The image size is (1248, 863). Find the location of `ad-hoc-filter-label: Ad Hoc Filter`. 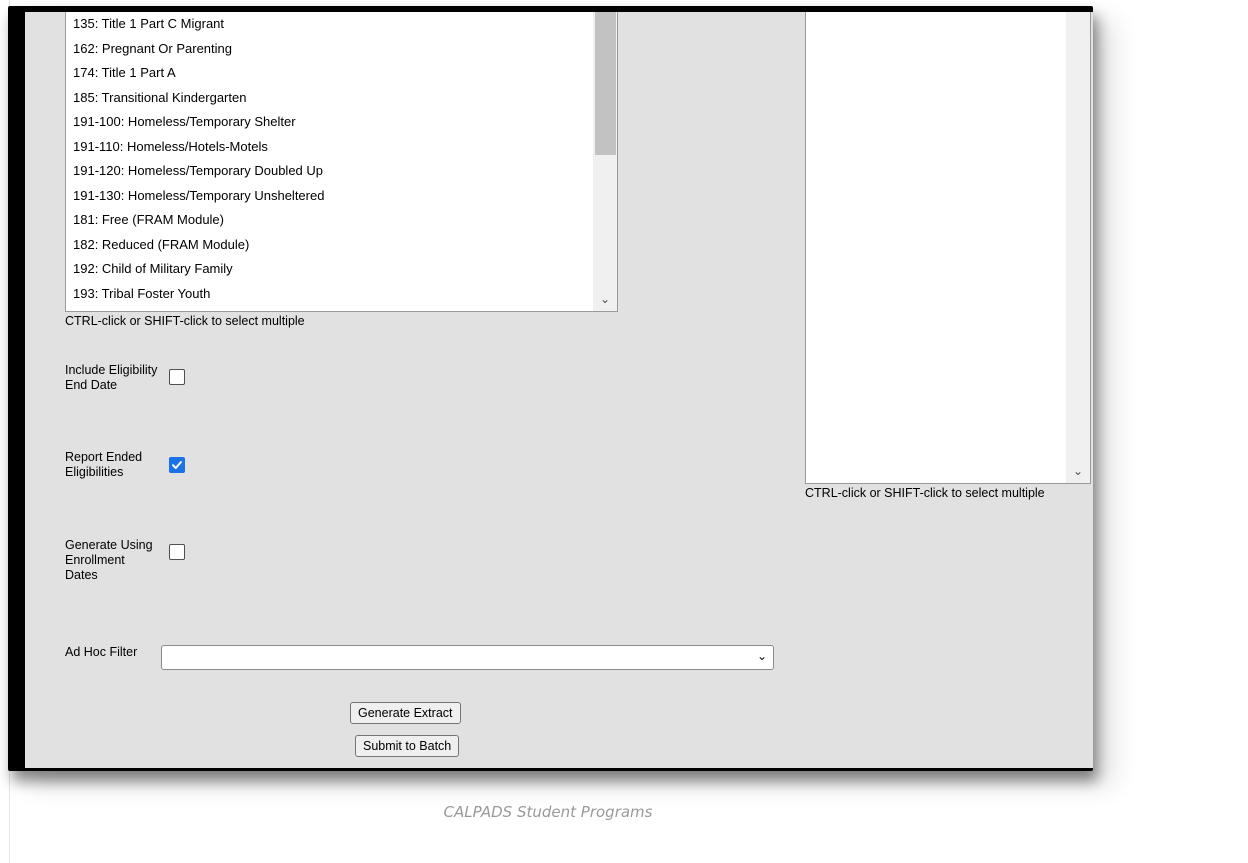

ad-hoc-filter-label: Ad Hoc Filter is located at coordinates (101, 652).